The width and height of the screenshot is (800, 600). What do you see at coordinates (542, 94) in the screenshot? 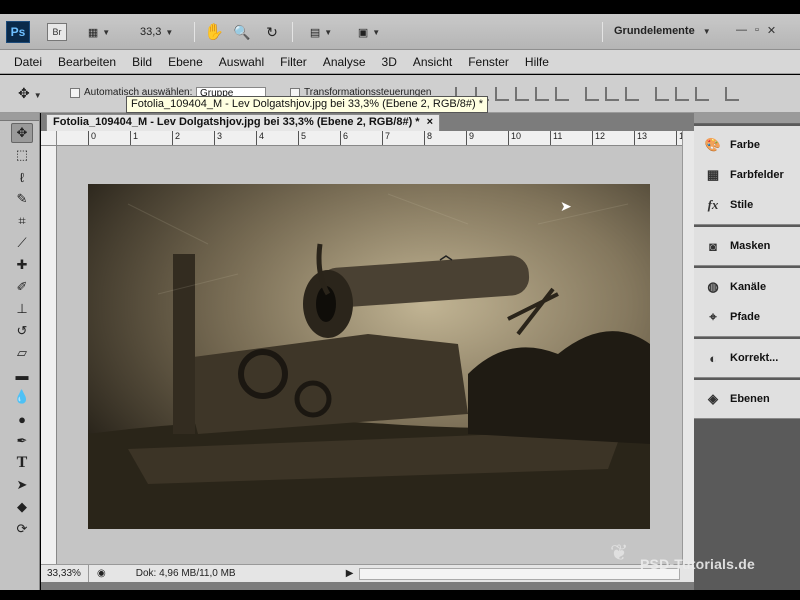
I see `align-hcenter-icon` at bounding box center [542, 94].